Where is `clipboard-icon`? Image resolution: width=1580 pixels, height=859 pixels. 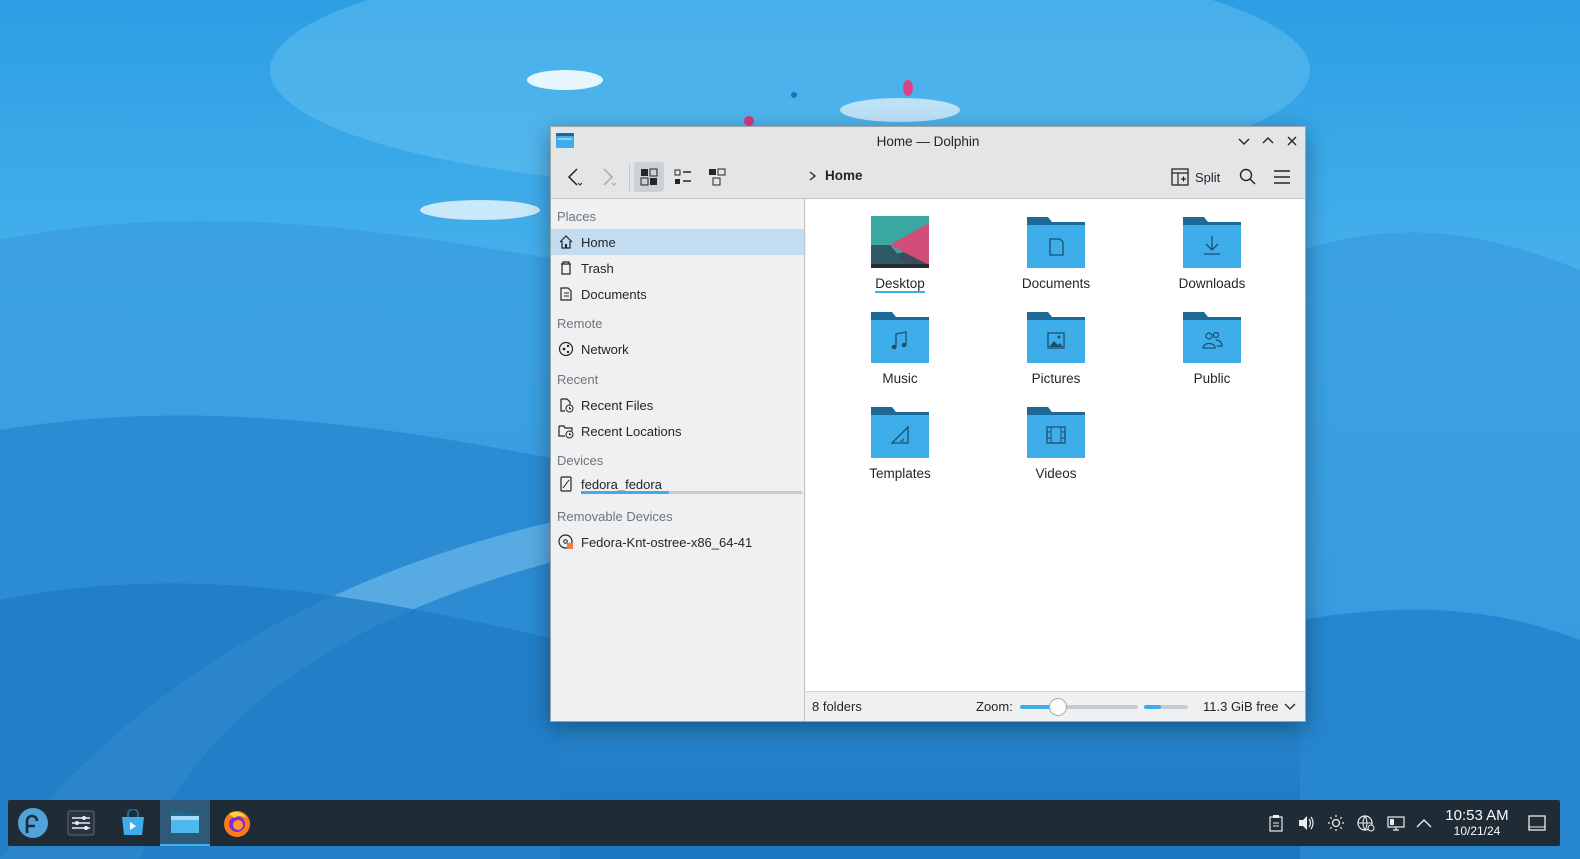 clipboard-icon is located at coordinates (1276, 823).